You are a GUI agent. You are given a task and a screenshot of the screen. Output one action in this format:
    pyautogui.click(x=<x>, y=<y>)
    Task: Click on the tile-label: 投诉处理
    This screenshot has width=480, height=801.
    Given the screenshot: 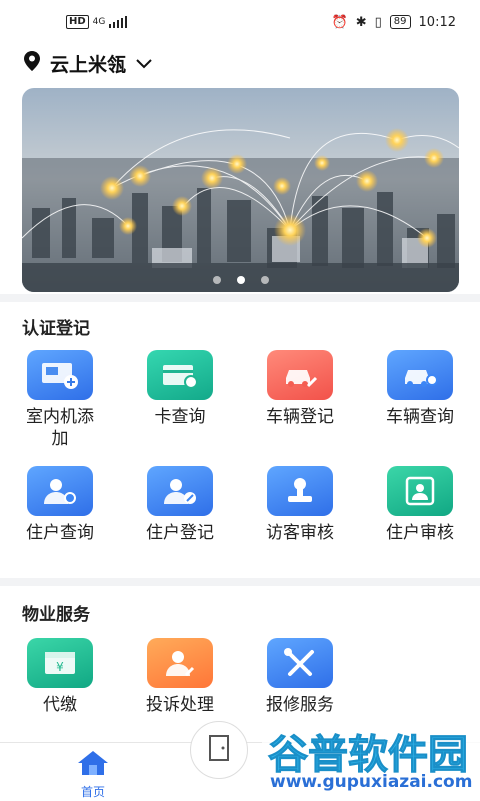 What is the action you would take?
    pyautogui.click(x=180, y=705)
    